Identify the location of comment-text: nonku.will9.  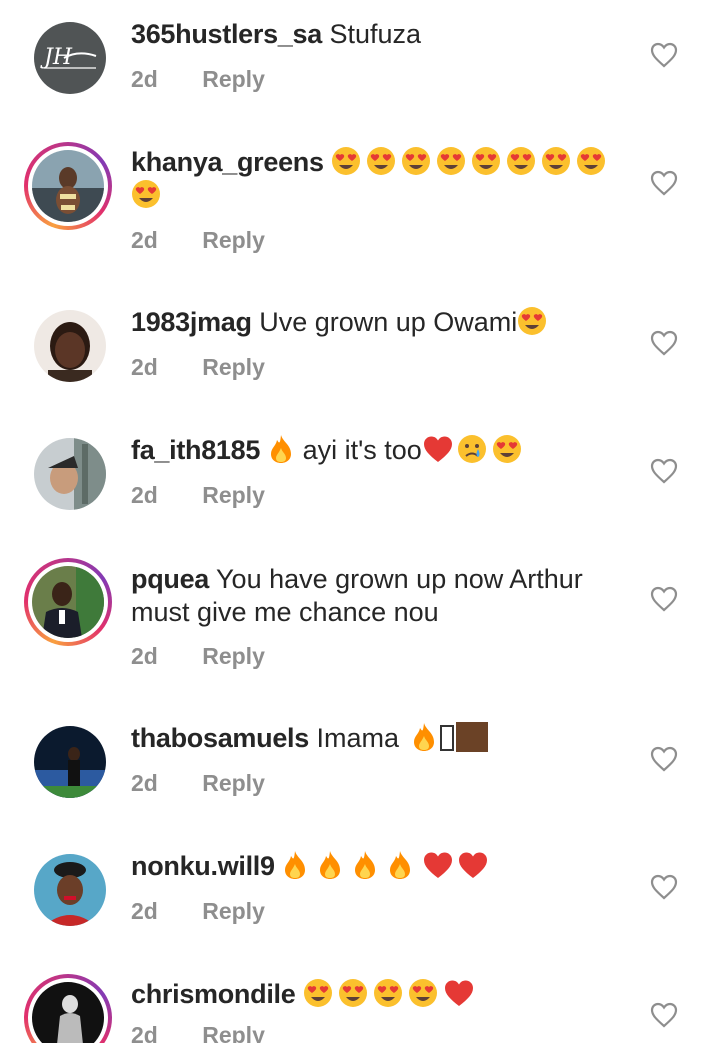
(375, 866).